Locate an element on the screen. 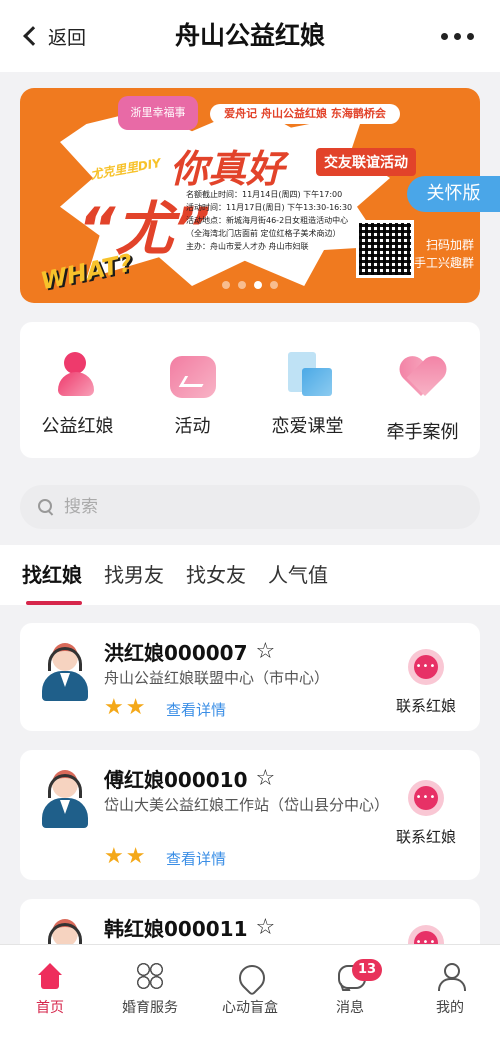 The width and height of the screenshot is (500, 1044). clover-icon is located at coordinates (150, 977).